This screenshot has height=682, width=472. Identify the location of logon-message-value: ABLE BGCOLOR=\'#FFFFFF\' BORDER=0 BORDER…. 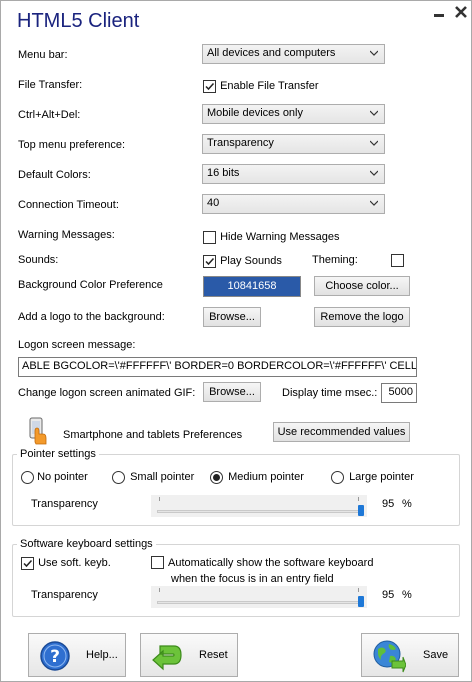
(219, 366).